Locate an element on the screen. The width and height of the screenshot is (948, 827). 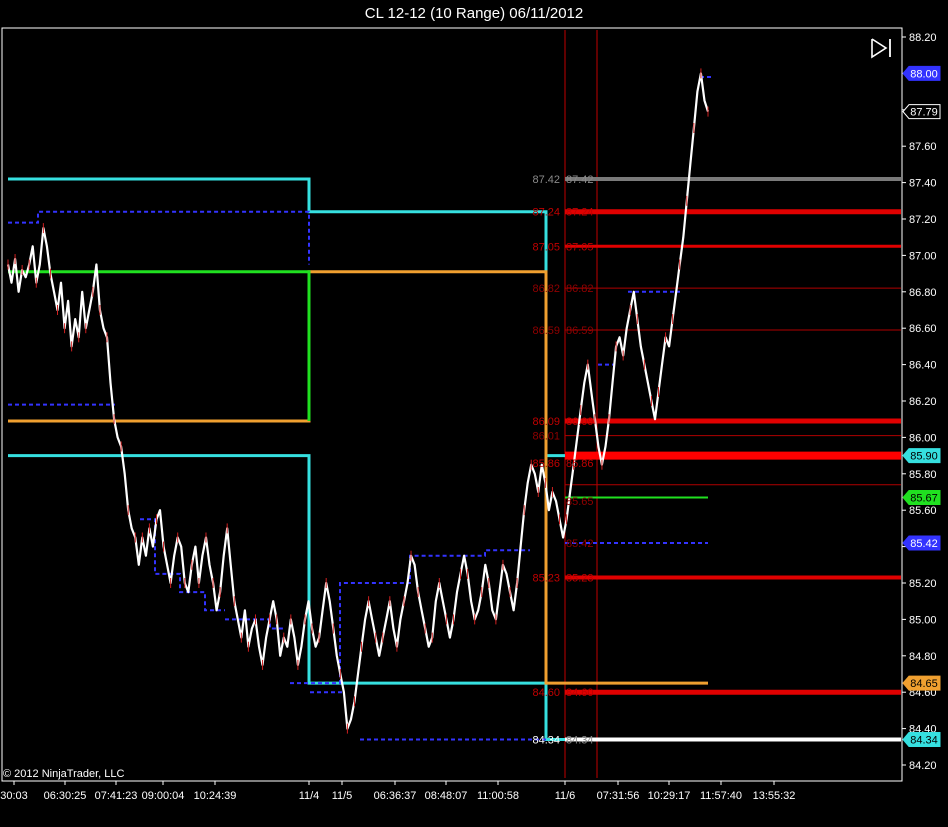
level-label: 85.42 is located at coordinates (580, 544).